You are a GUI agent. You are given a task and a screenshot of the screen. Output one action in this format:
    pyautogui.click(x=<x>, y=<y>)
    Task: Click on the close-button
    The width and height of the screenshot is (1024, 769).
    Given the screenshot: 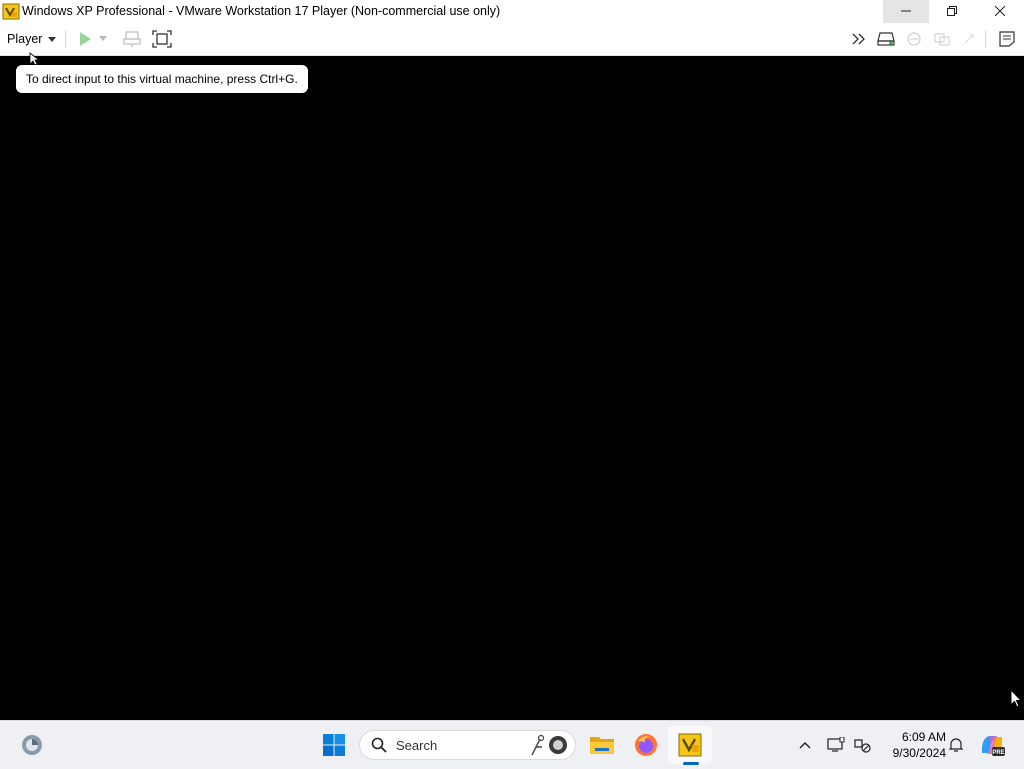 What is the action you would take?
    pyautogui.click(x=1000, y=11)
    